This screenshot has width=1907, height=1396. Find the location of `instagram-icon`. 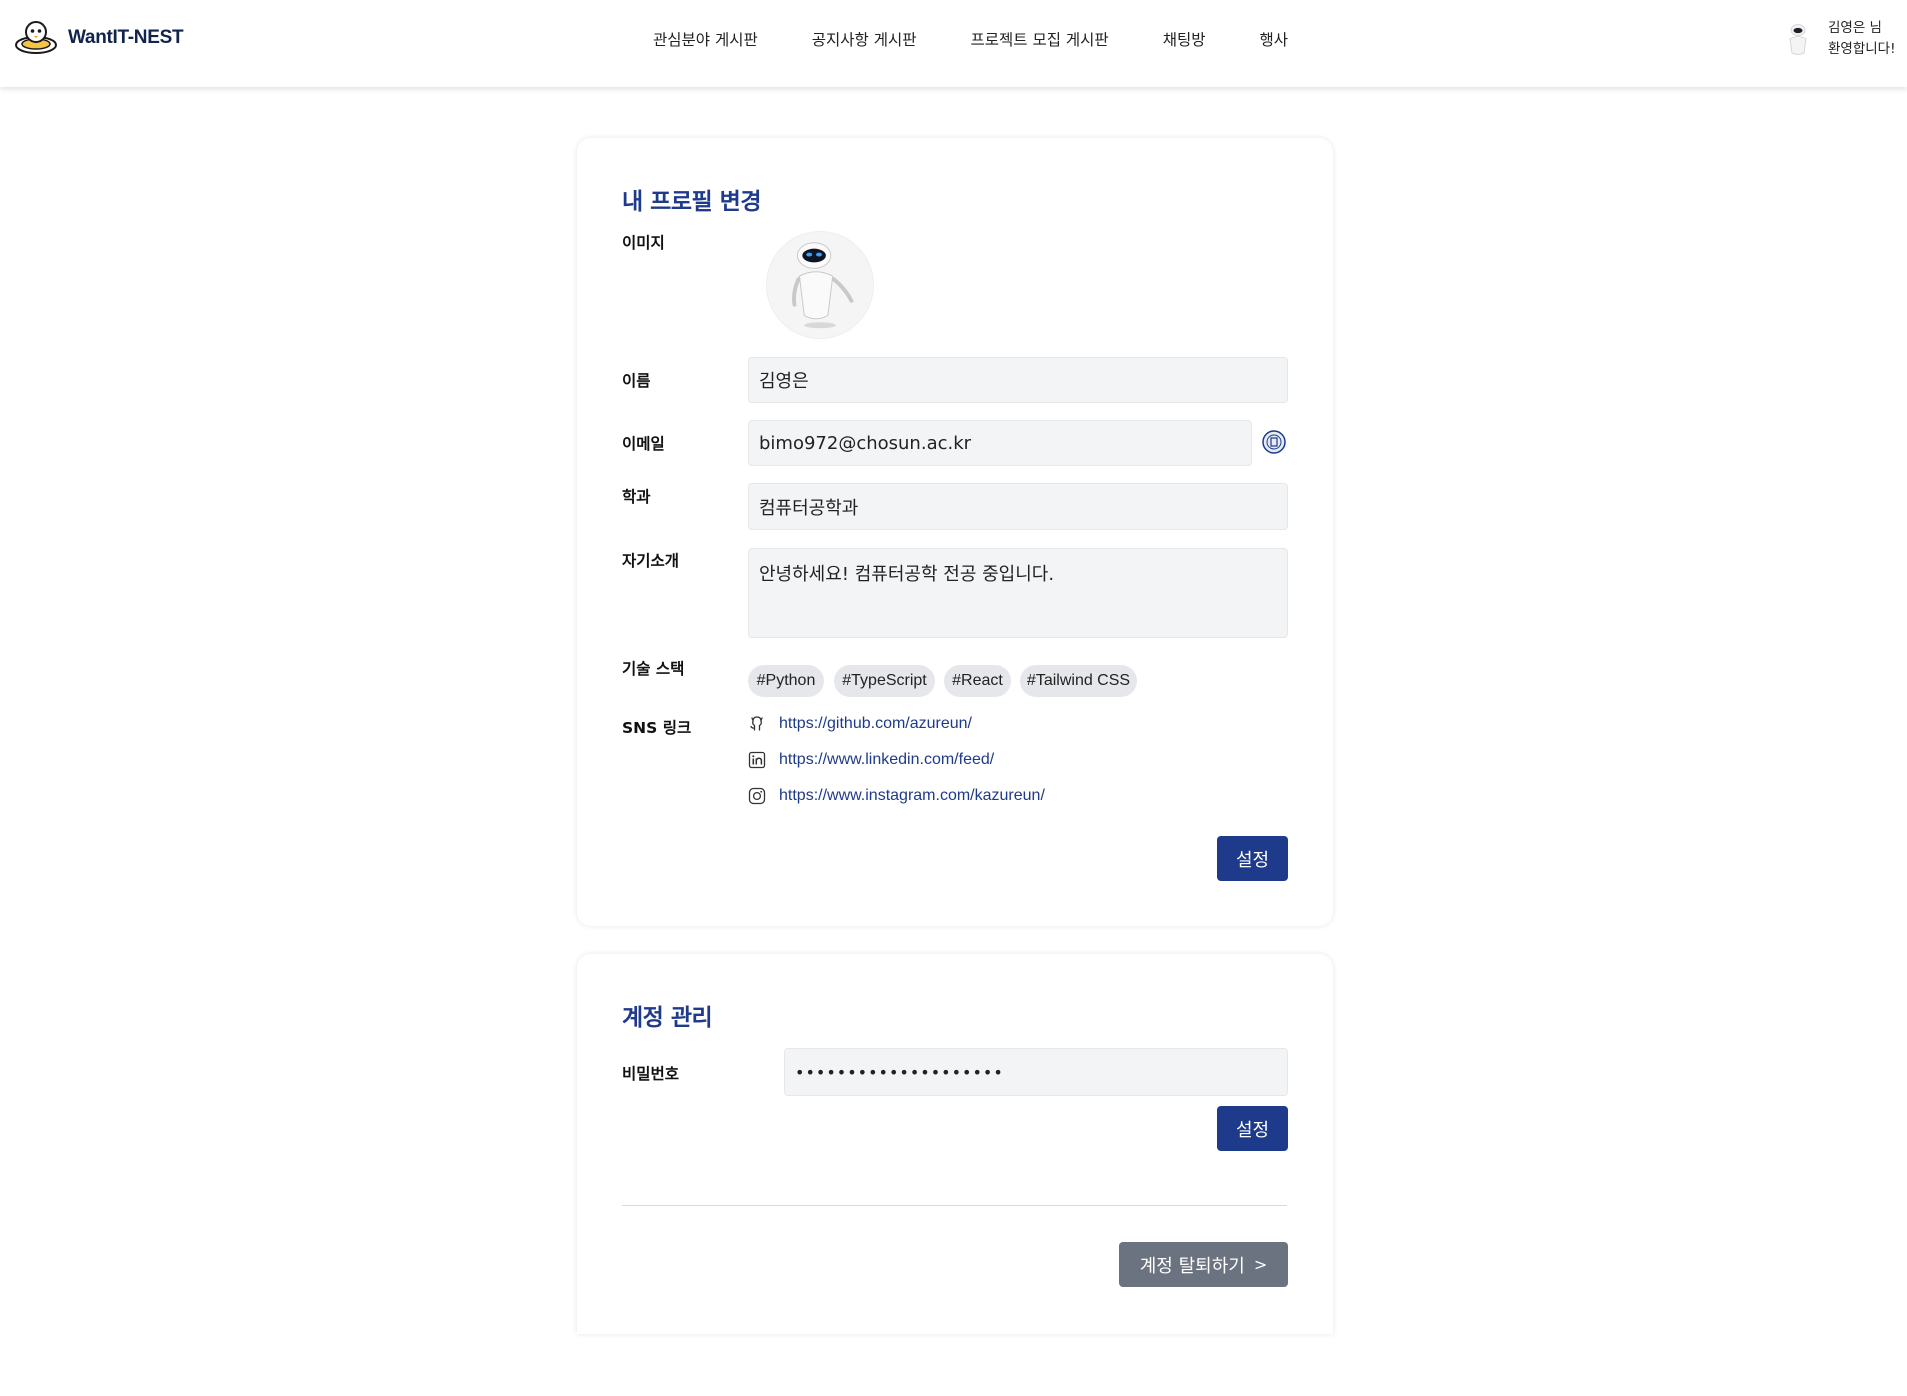

instagram-icon is located at coordinates (757, 796).